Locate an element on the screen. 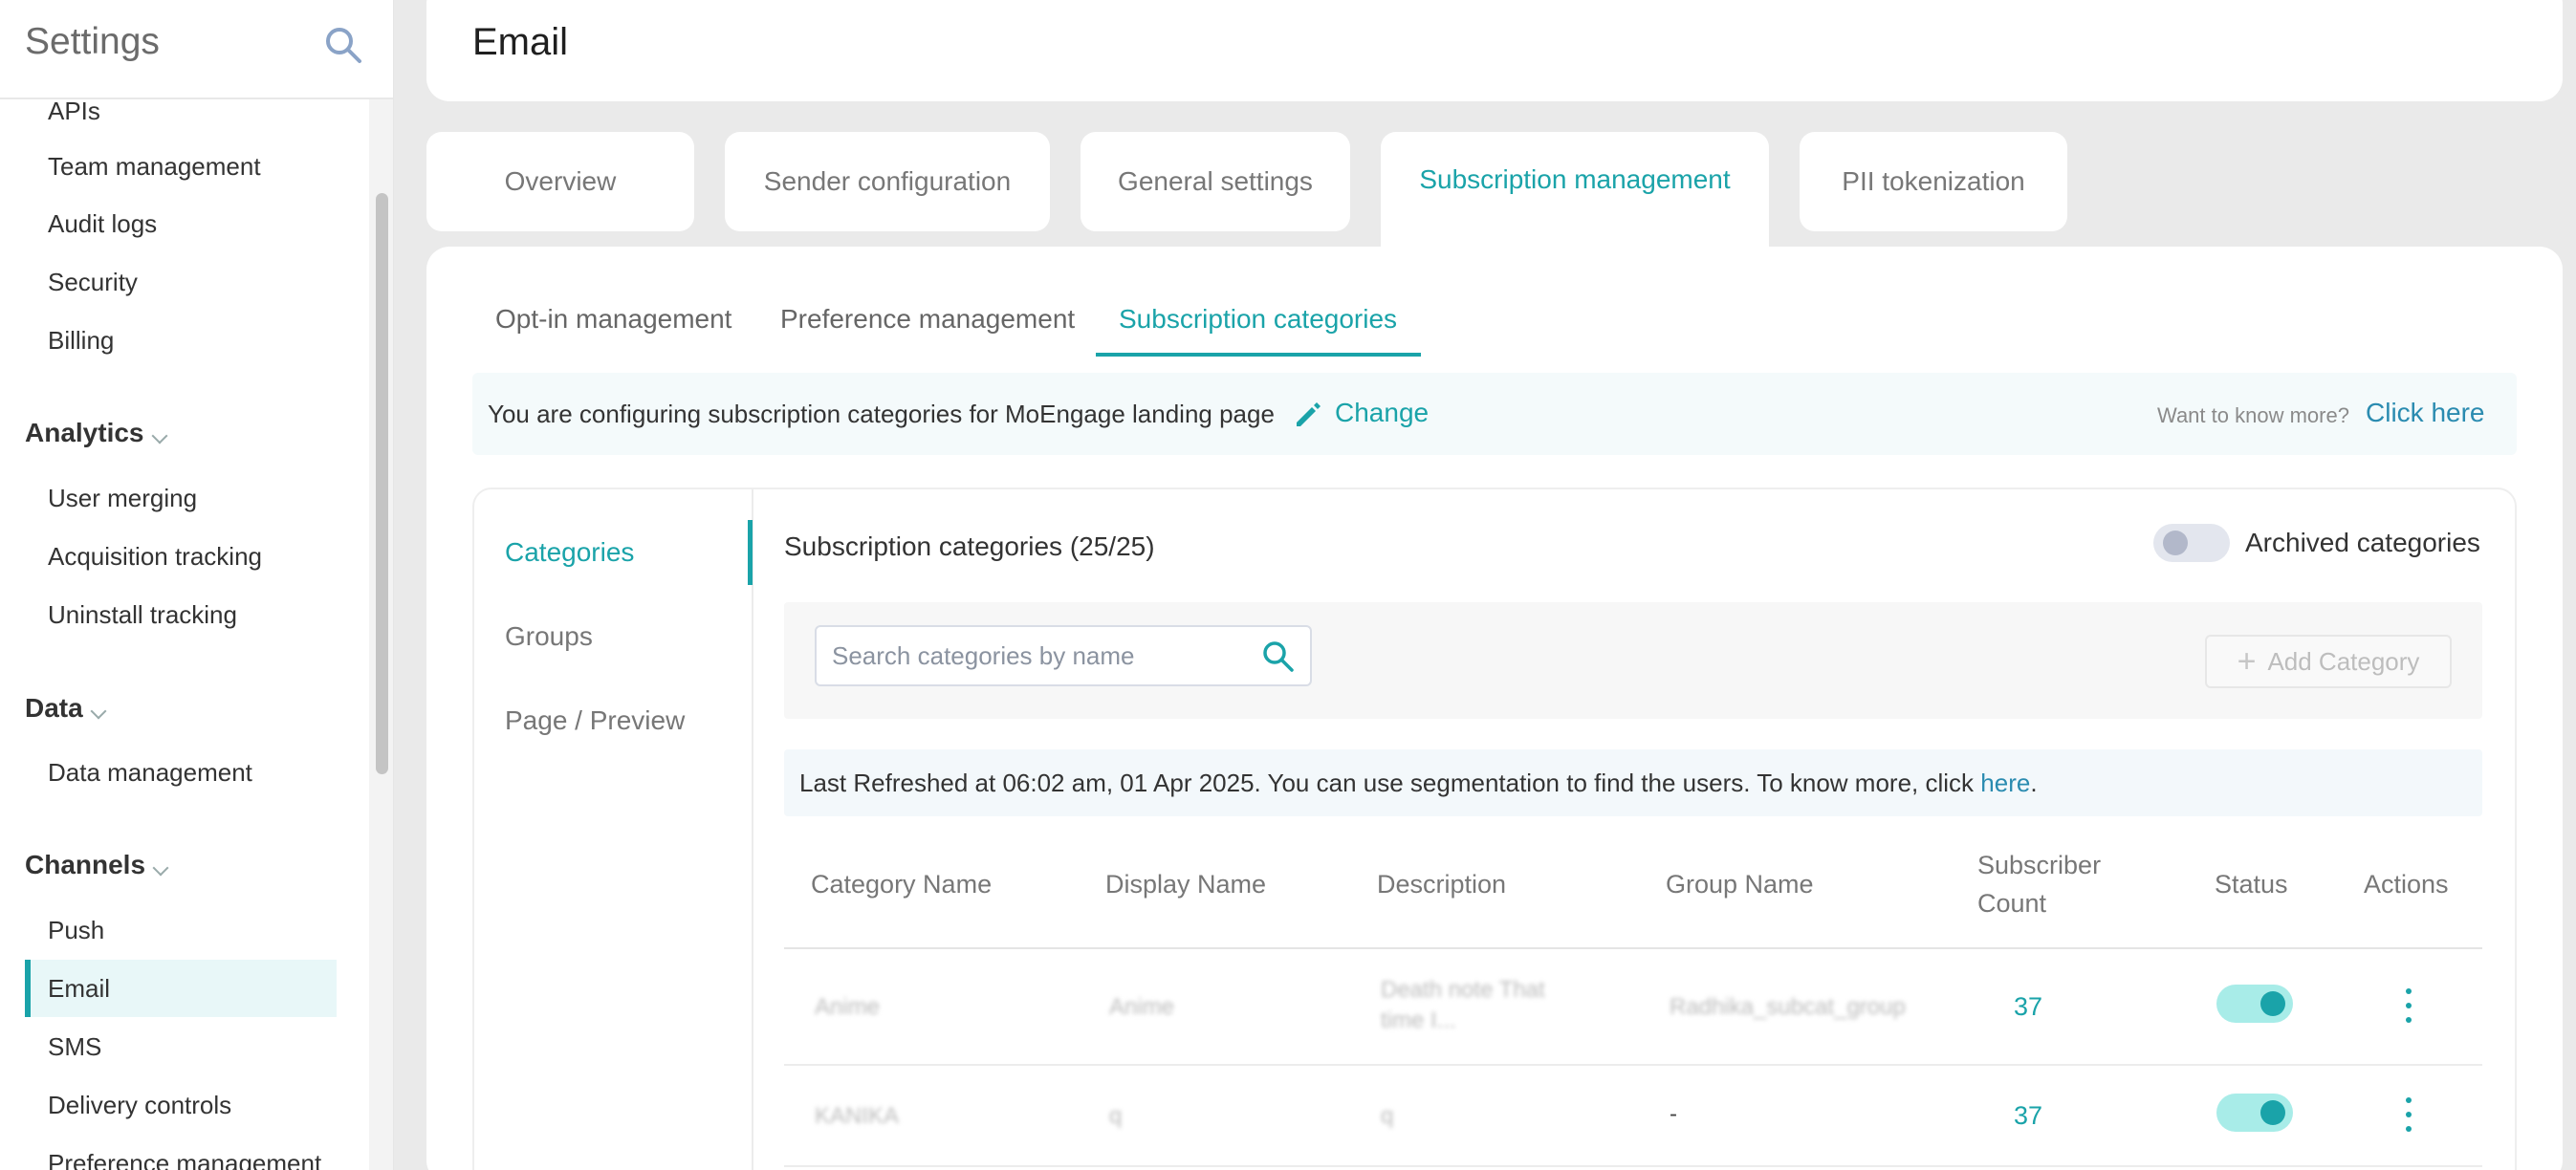  row-2-display-name: q is located at coordinates (1116, 1116).